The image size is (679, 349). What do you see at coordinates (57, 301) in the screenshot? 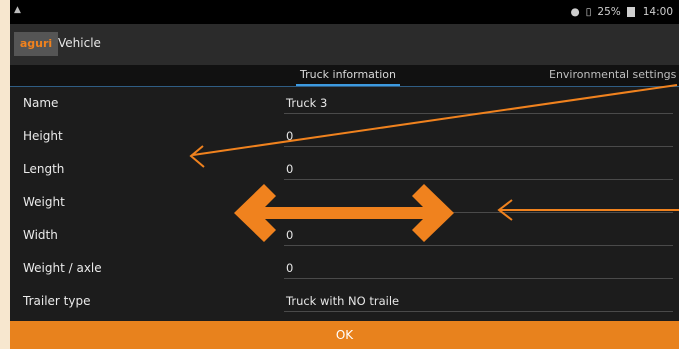
I see `trailer-type-label: Trailer type` at bounding box center [57, 301].